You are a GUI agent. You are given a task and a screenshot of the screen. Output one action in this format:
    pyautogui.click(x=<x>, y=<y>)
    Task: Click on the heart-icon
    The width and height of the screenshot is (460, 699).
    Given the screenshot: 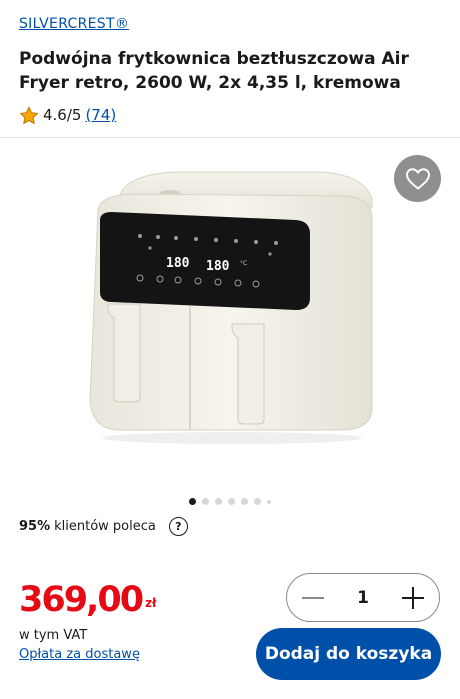 What is the action you would take?
    pyautogui.click(x=417, y=178)
    